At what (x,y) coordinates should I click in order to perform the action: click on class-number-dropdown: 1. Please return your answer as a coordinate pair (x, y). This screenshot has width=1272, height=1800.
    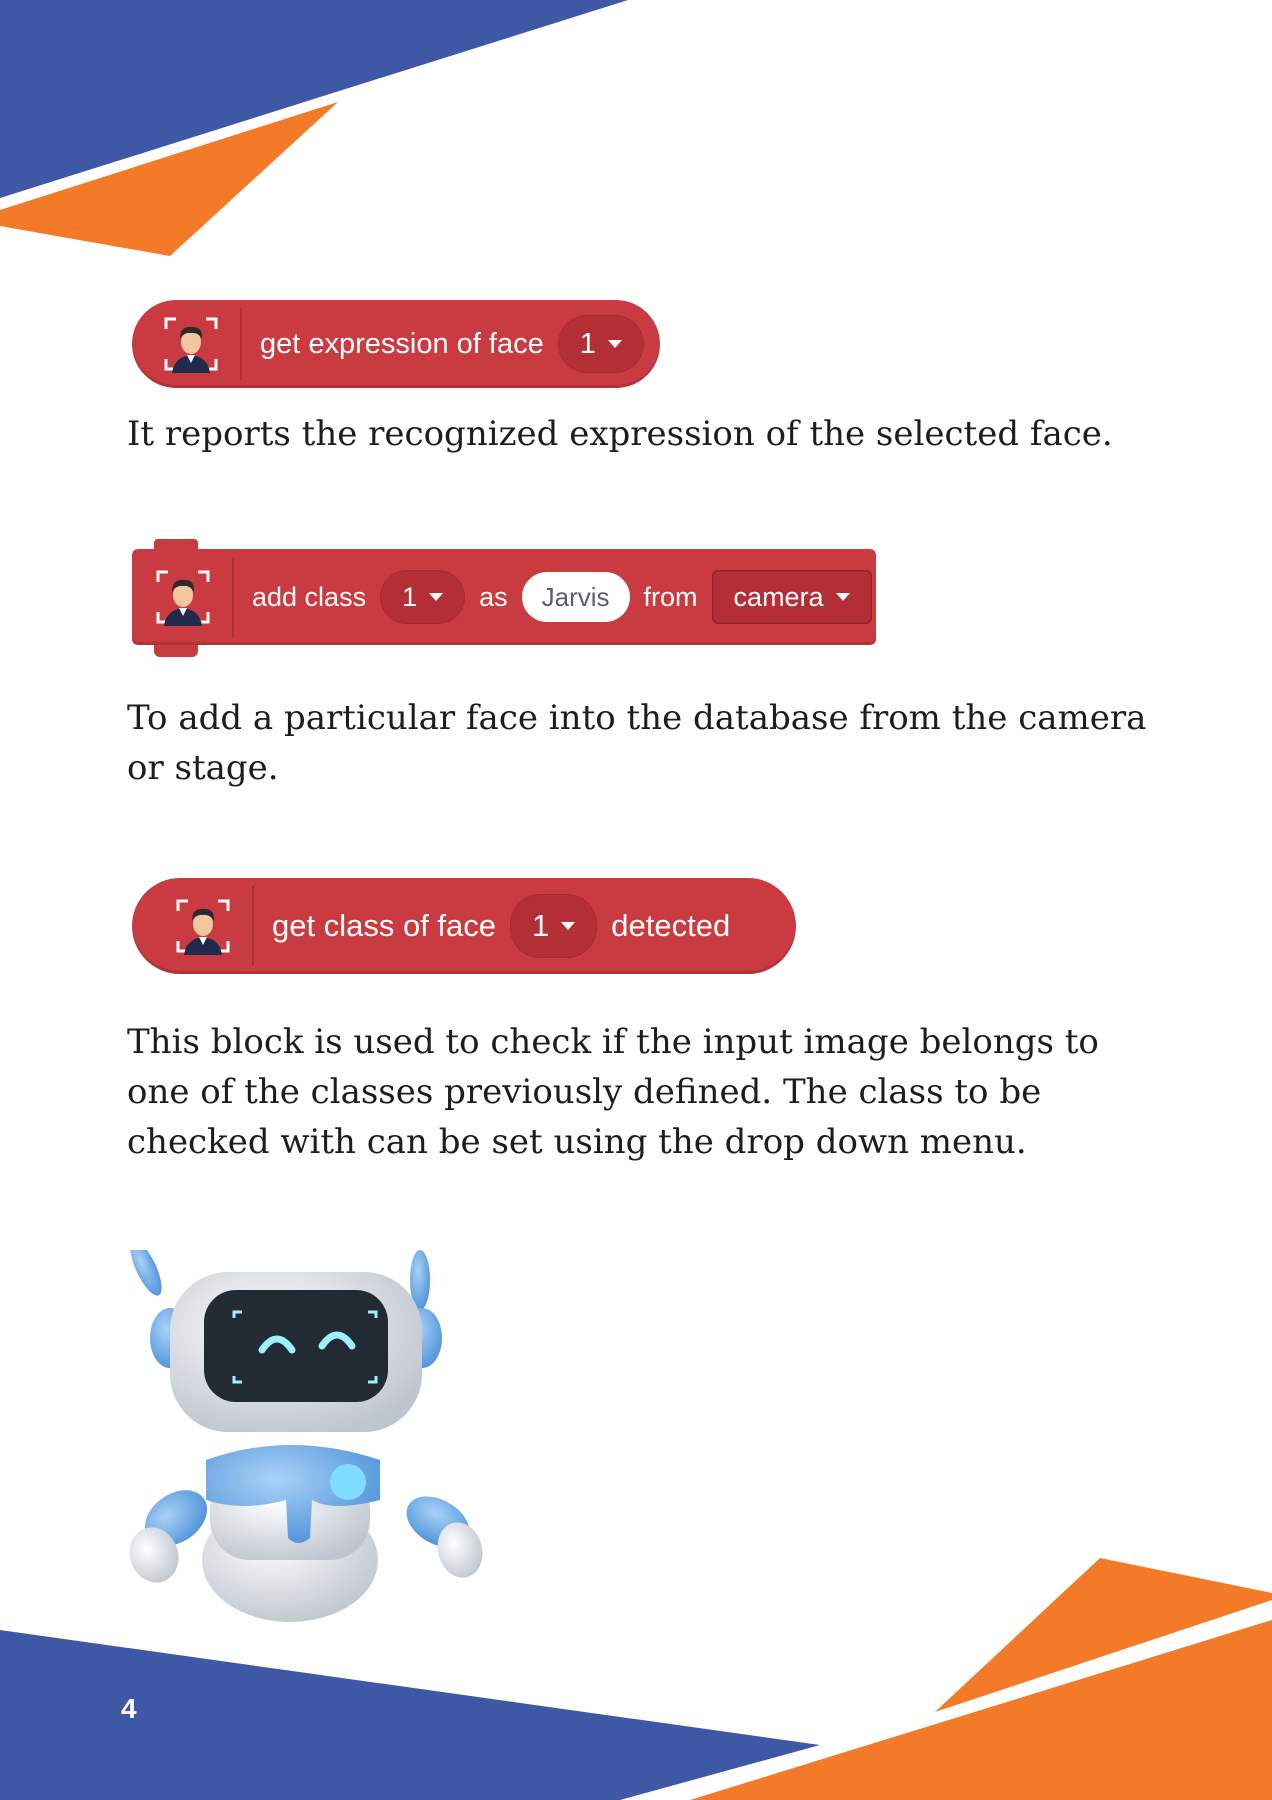
    Looking at the image, I should click on (423, 597).